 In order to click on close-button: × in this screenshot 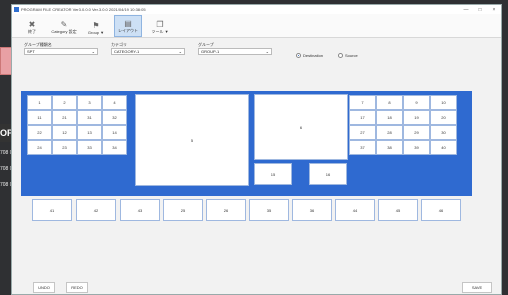, I will do `click(494, 10)`.